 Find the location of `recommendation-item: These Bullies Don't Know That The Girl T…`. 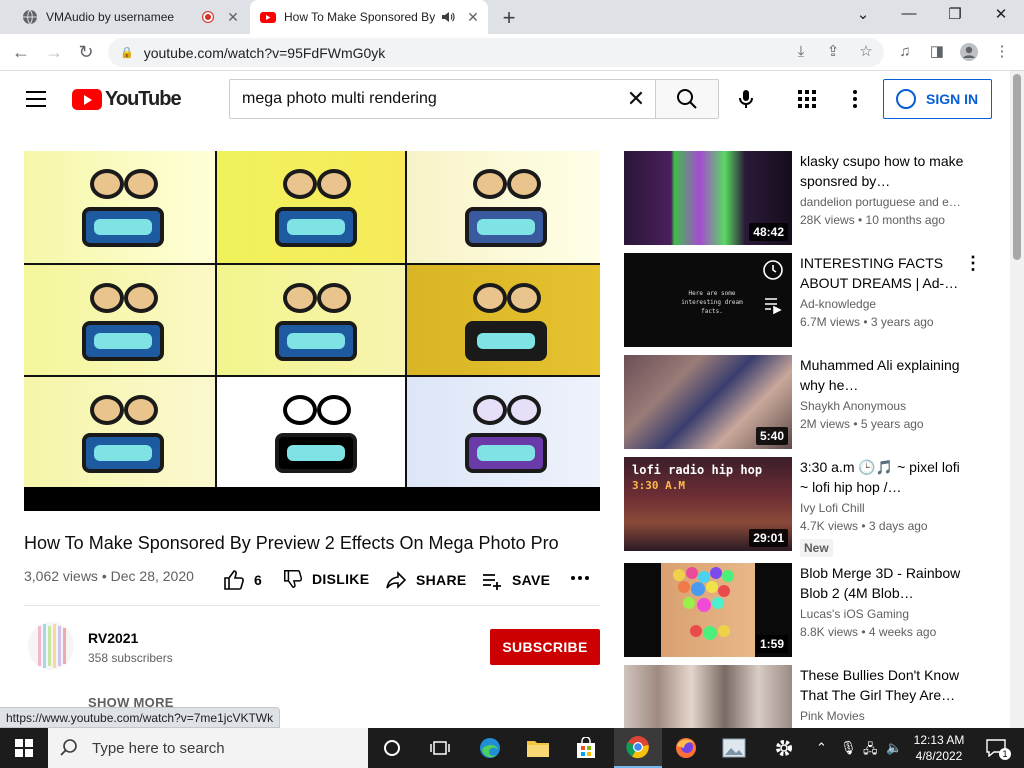

recommendation-item: These Bullies Don't Know That The Girl T… is located at coordinates (804, 696).